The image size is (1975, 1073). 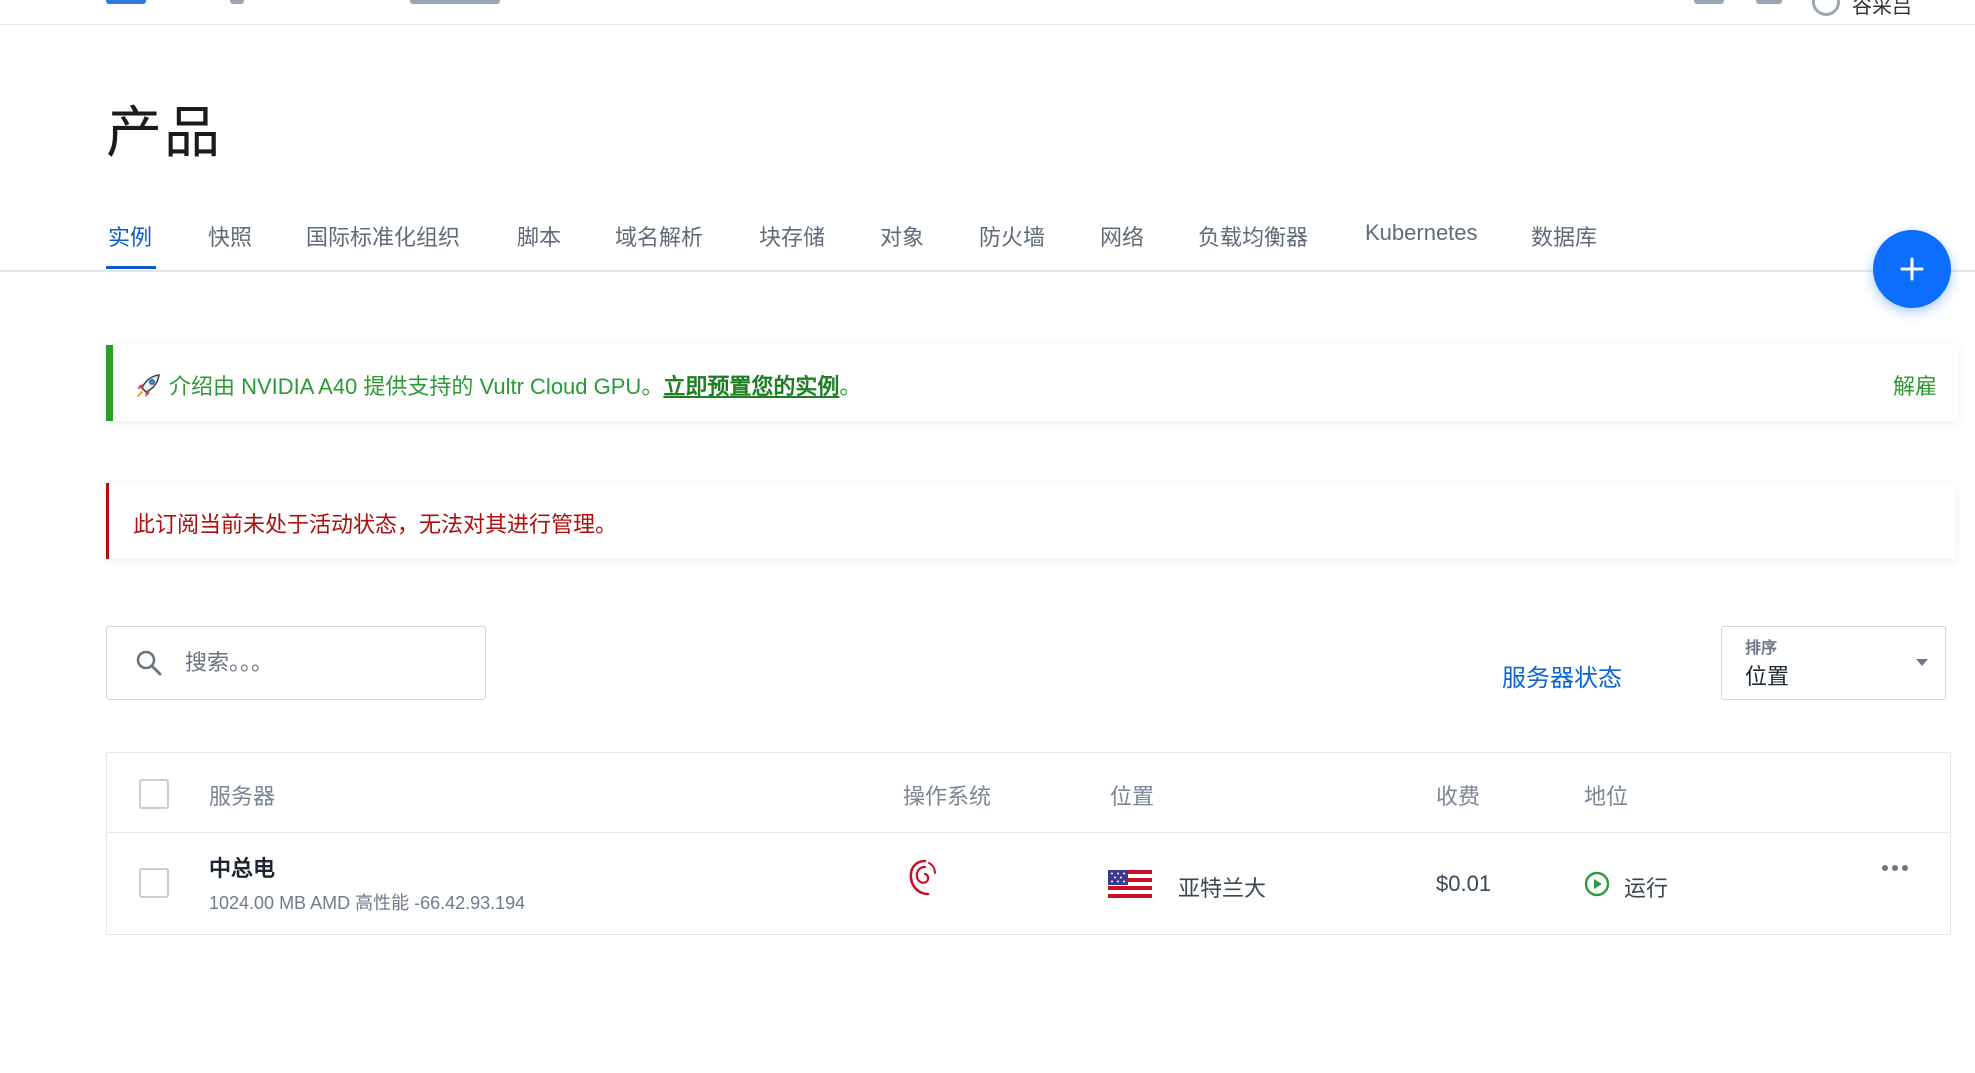 I want to click on search-box, so click(x=296, y=663).